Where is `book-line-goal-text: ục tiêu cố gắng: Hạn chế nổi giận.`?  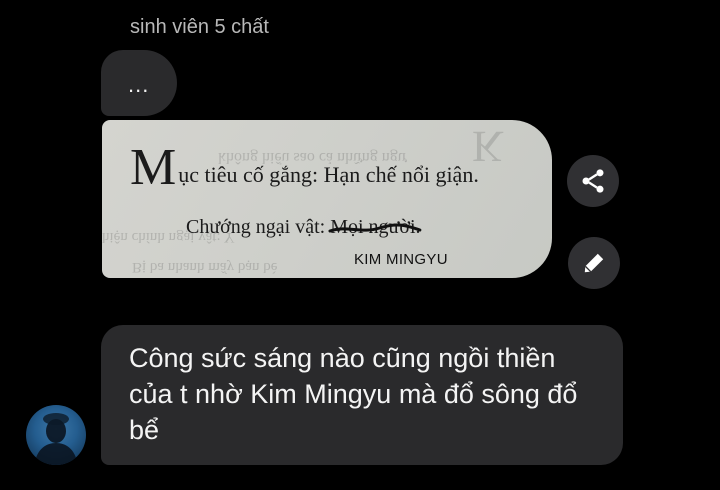 book-line-goal-text: ục tiêu cố gắng: Hạn chế nổi giận. is located at coordinates (328, 174).